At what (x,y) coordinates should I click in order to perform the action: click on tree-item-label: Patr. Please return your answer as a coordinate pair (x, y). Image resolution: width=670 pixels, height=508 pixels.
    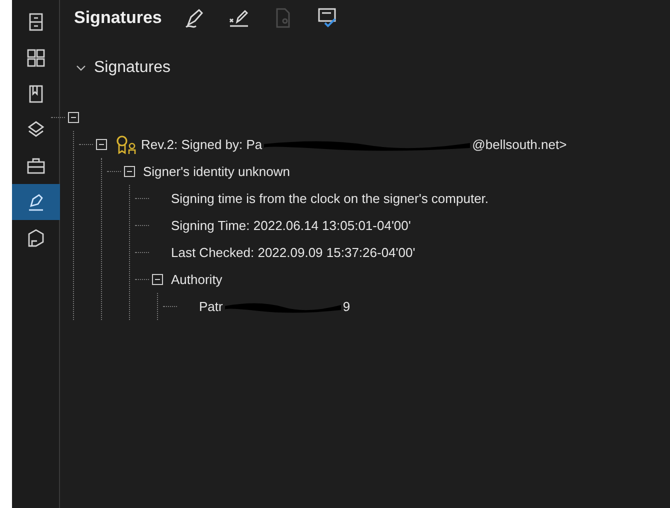
    Looking at the image, I should click on (211, 306).